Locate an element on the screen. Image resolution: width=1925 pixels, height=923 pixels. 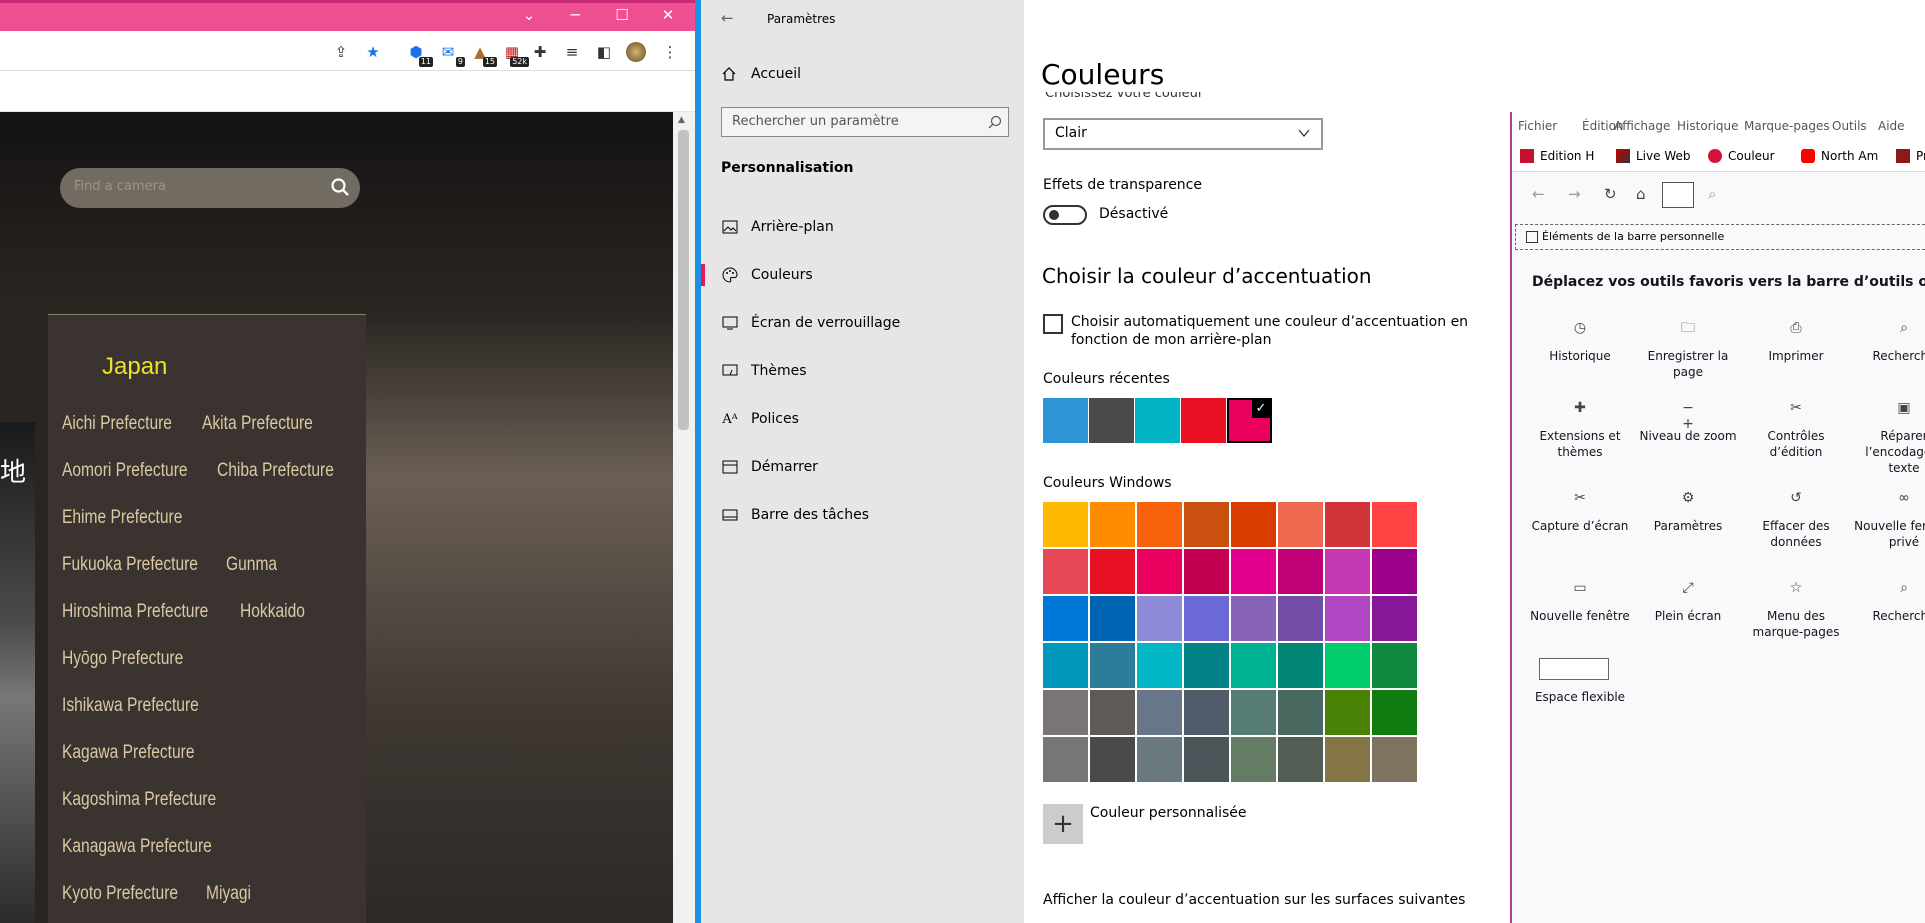
nav-item-barre-taches: Barre des tâches is located at coordinates (871, 515).